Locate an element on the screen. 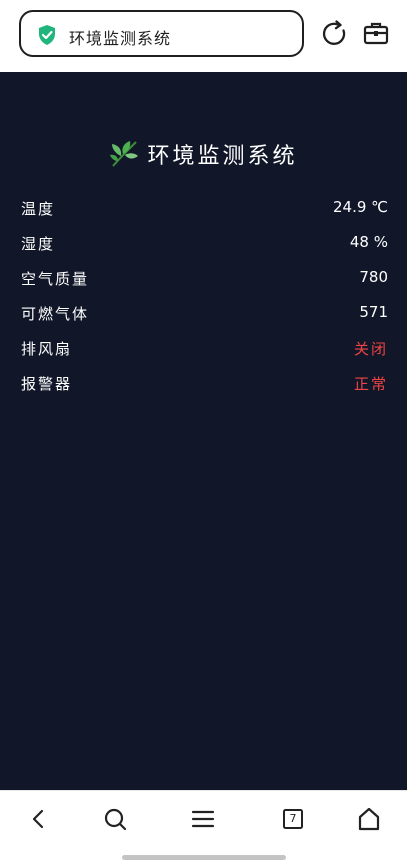  home-icon is located at coordinates (369, 819).